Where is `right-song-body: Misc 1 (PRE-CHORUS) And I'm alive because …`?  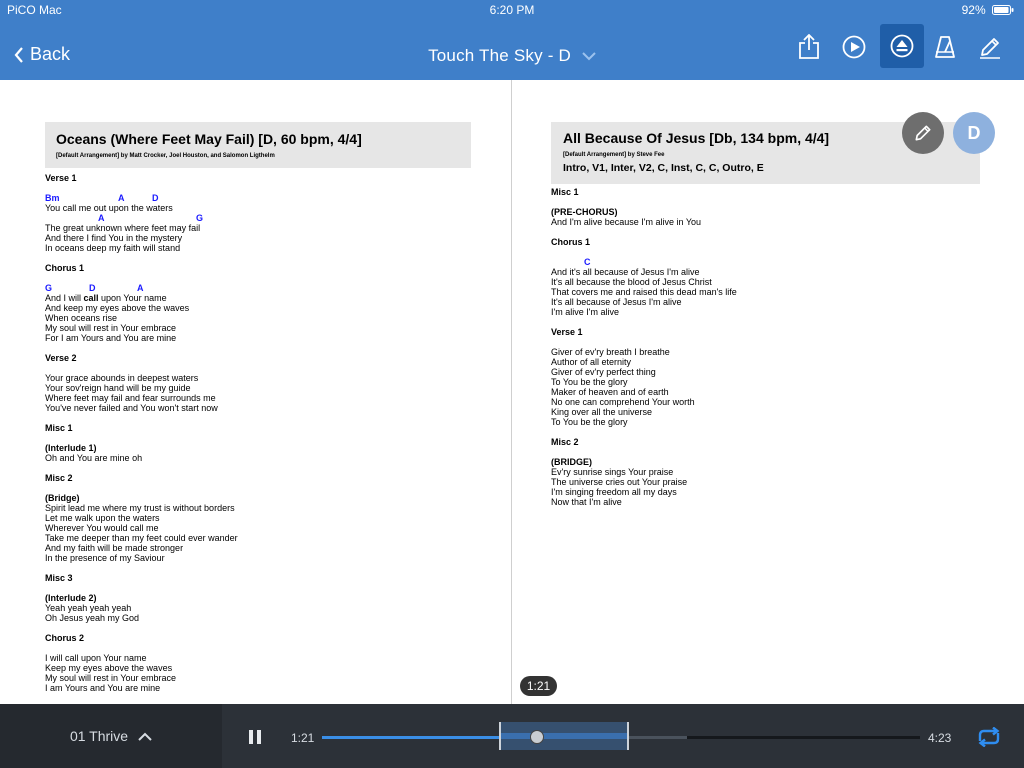
right-song-body: Misc 1 (PRE-CHORUS) And I'm alive because … is located at coordinates (644, 347).